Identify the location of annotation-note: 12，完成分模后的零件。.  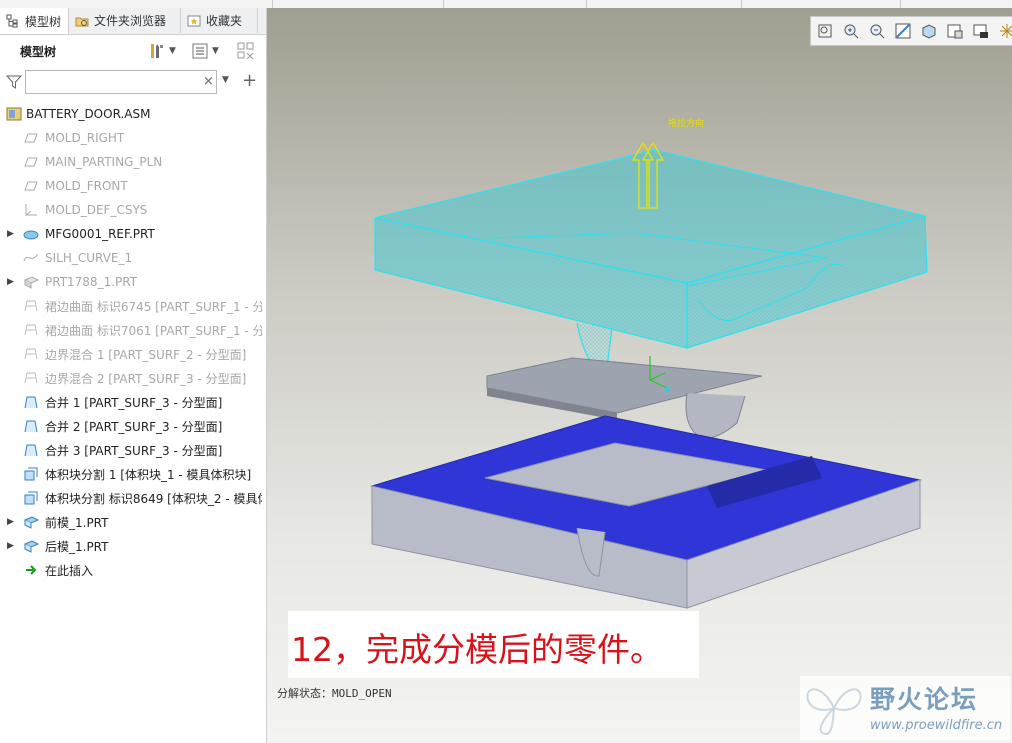
(493, 644).